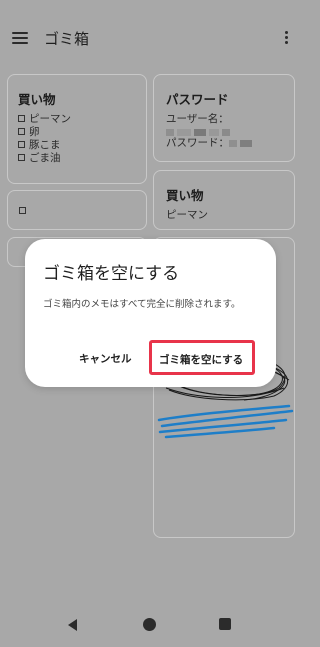 This screenshot has height=647, width=320. I want to click on checklist-item: ごま油, so click(44, 158).